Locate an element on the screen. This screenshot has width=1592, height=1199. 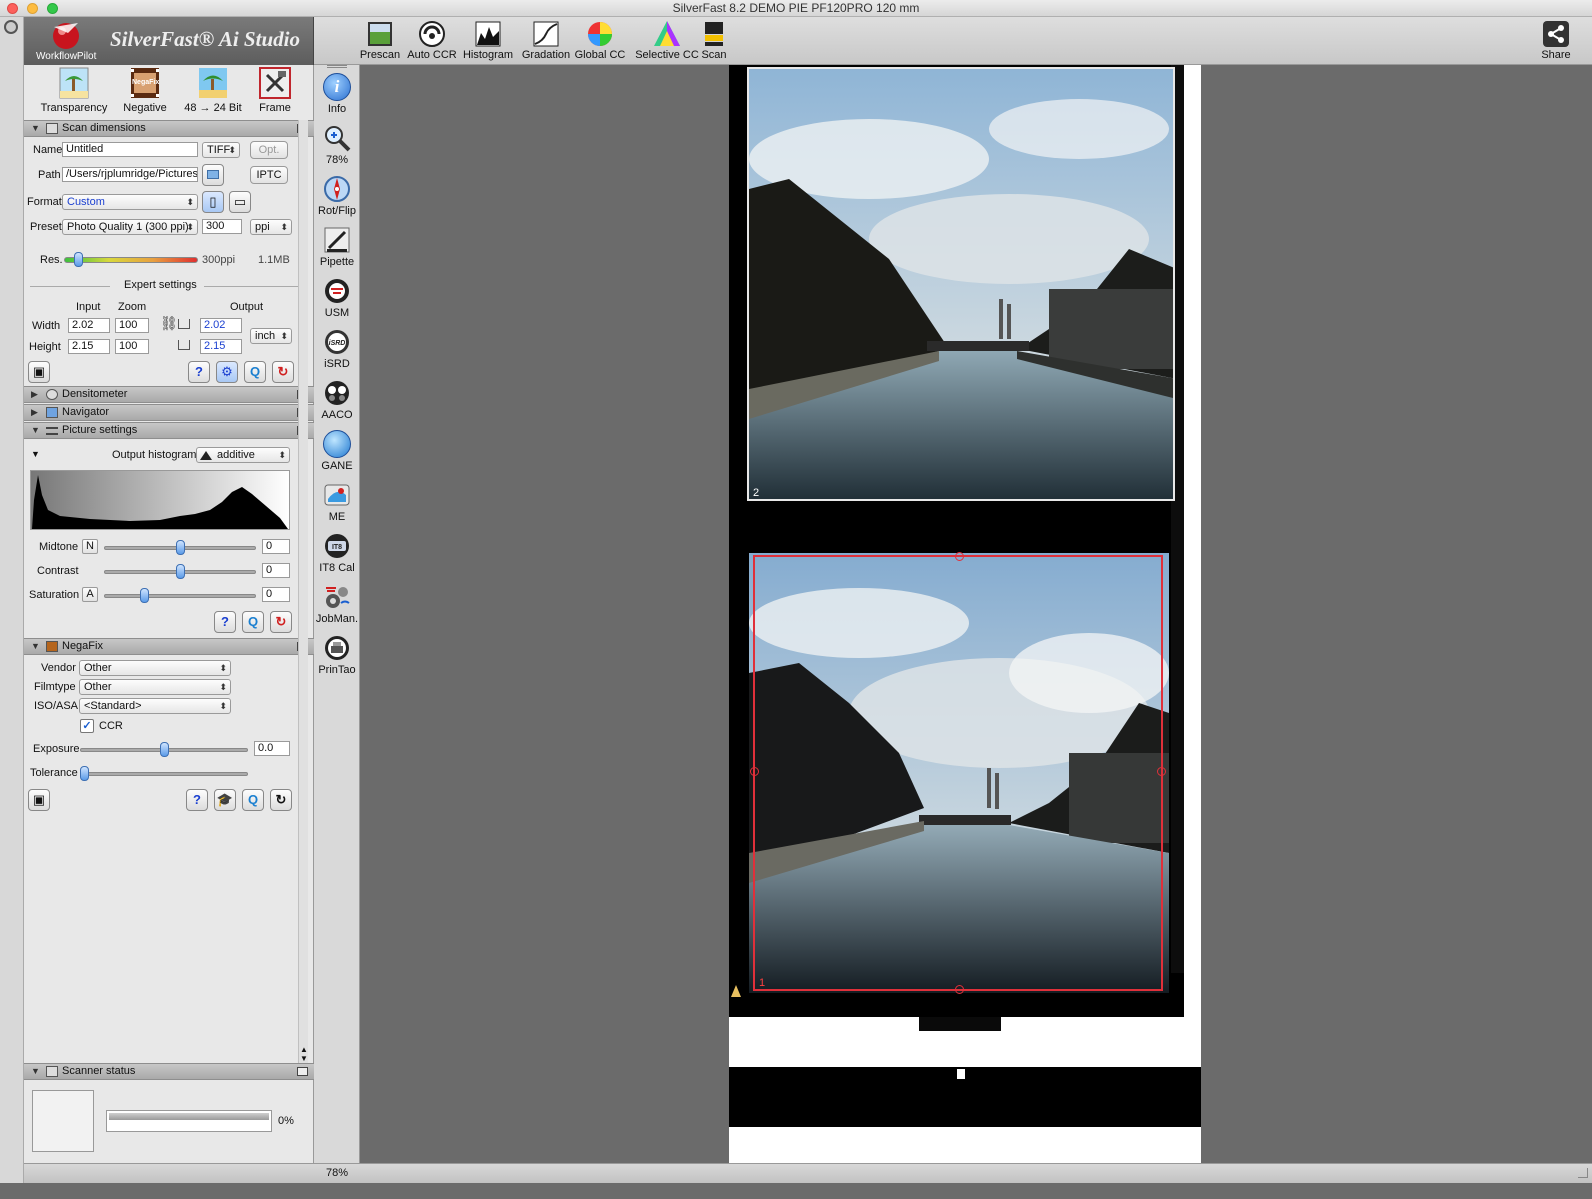
grip-handle is located at coordinates (337, 66).